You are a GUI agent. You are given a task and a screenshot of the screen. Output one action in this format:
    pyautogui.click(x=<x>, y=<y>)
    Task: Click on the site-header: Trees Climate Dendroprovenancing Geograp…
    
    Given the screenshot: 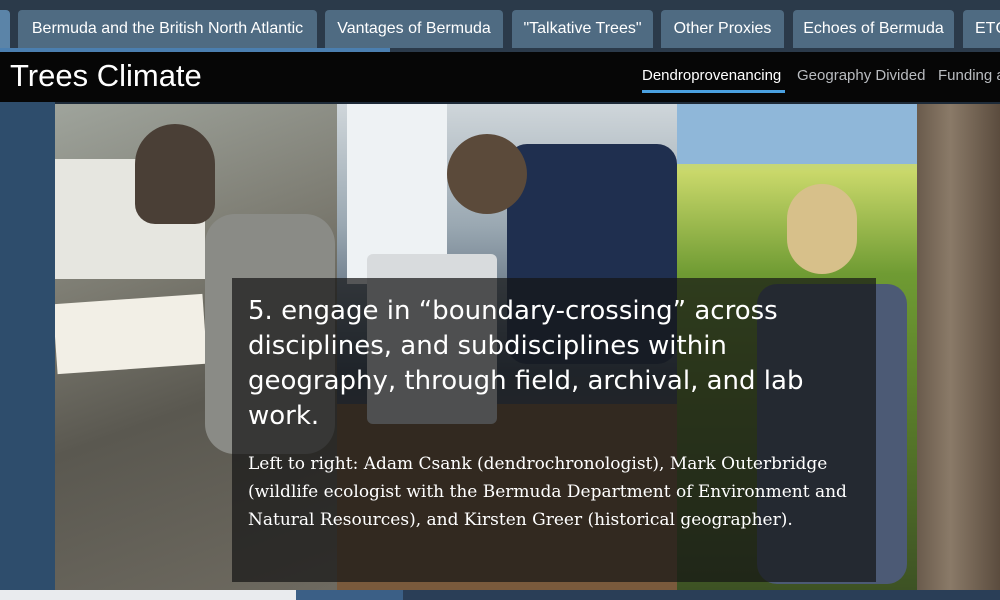 What is the action you would take?
    pyautogui.click(x=500, y=77)
    